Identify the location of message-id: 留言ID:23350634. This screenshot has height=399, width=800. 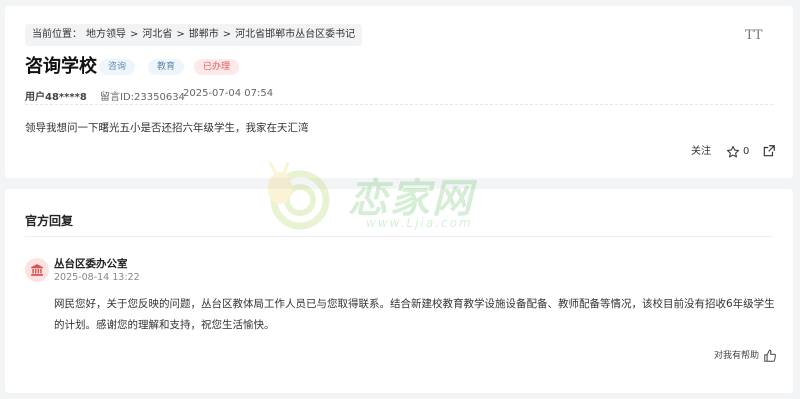
(142, 97).